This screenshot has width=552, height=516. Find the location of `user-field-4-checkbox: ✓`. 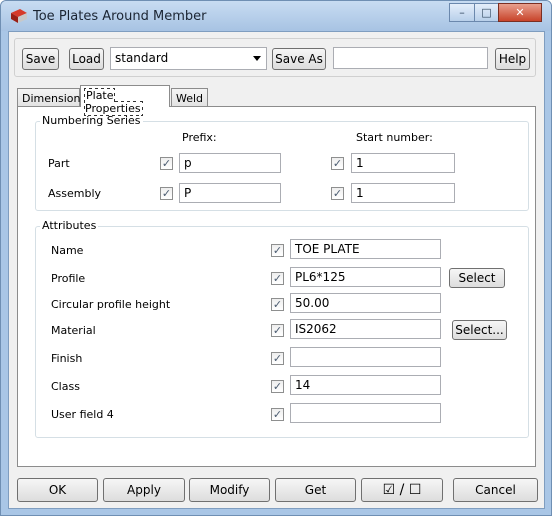

user-field-4-checkbox: ✓ is located at coordinates (277, 414).